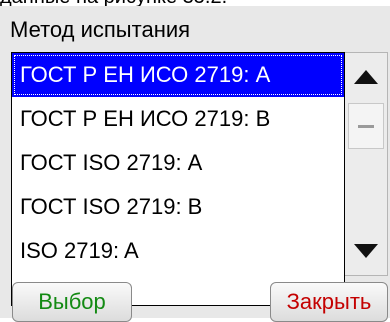 The height and width of the screenshot is (322, 390). Describe the element at coordinates (178, 163) in the screenshot. I see `list-item: ГОСТ ISO 2719: А` at that location.